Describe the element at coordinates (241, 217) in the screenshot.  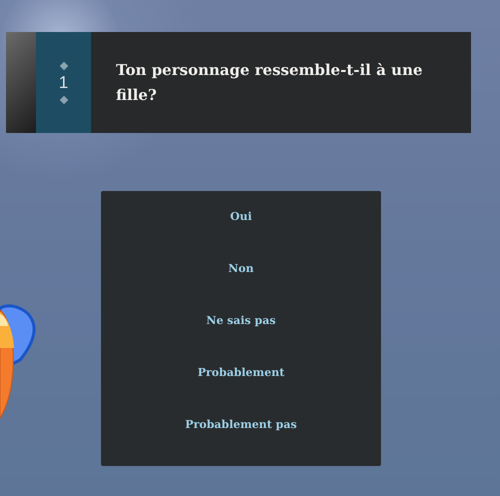
I see `answer-button: Oui` at that location.